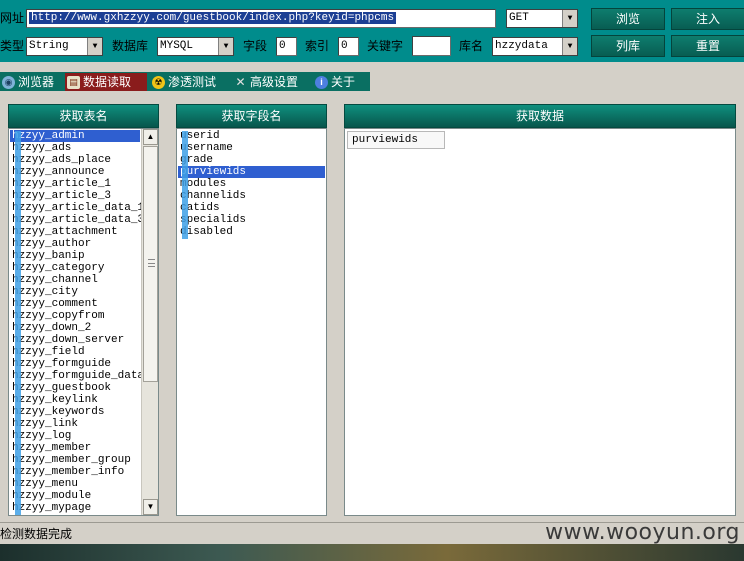  I want to click on type-value: String, so click(49, 46).